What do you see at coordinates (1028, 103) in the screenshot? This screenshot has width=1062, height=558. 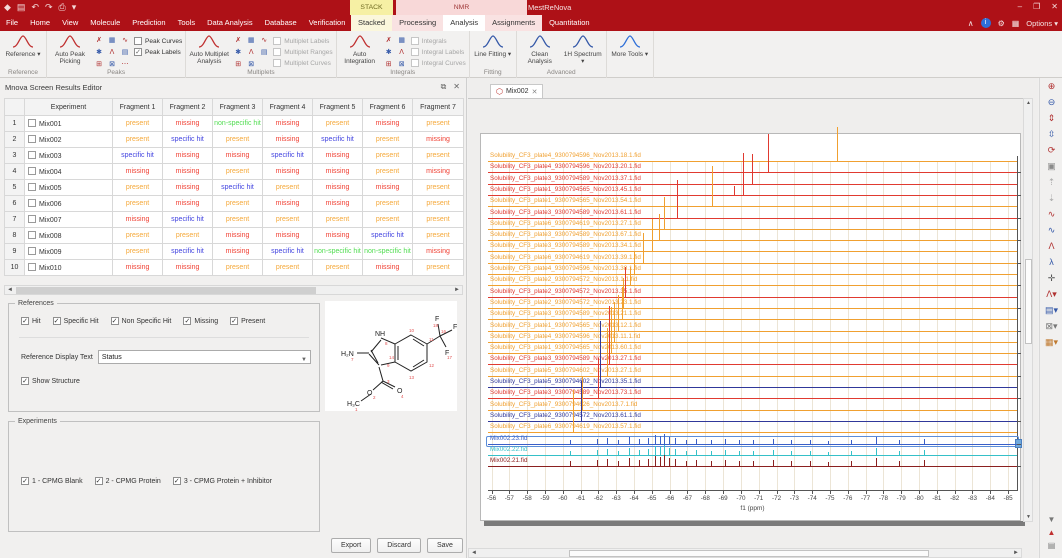 I see `scroll-up-icon: ▲` at bounding box center [1028, 103].